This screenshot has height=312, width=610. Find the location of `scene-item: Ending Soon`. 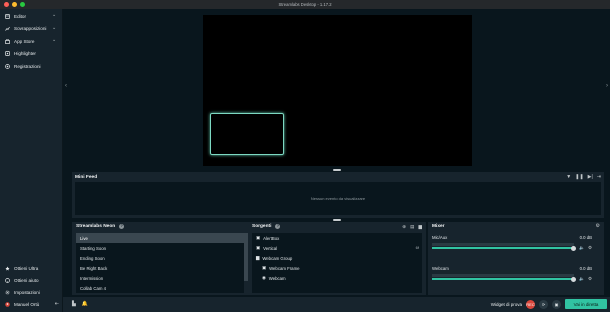

scene-item: Ending Soon is located at coordinates (160, 258).